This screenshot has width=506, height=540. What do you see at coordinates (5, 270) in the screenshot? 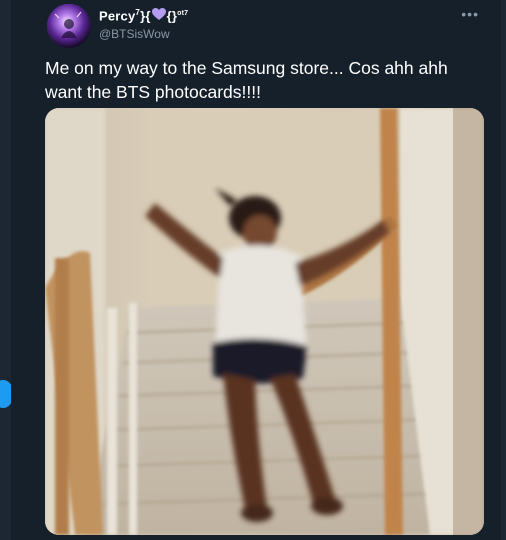
I see `left-sidebar-edge` at bounding box center [5, 270].